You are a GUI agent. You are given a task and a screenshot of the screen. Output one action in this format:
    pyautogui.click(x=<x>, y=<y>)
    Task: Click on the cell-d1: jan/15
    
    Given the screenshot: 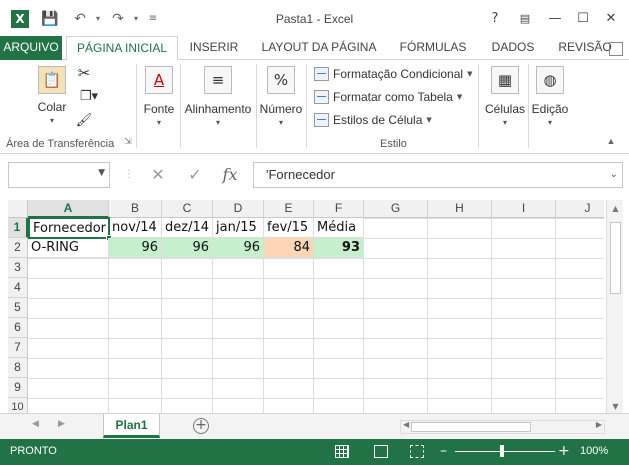 What is the action you would take?
    pyautogui.click(x=238, y=228)
    